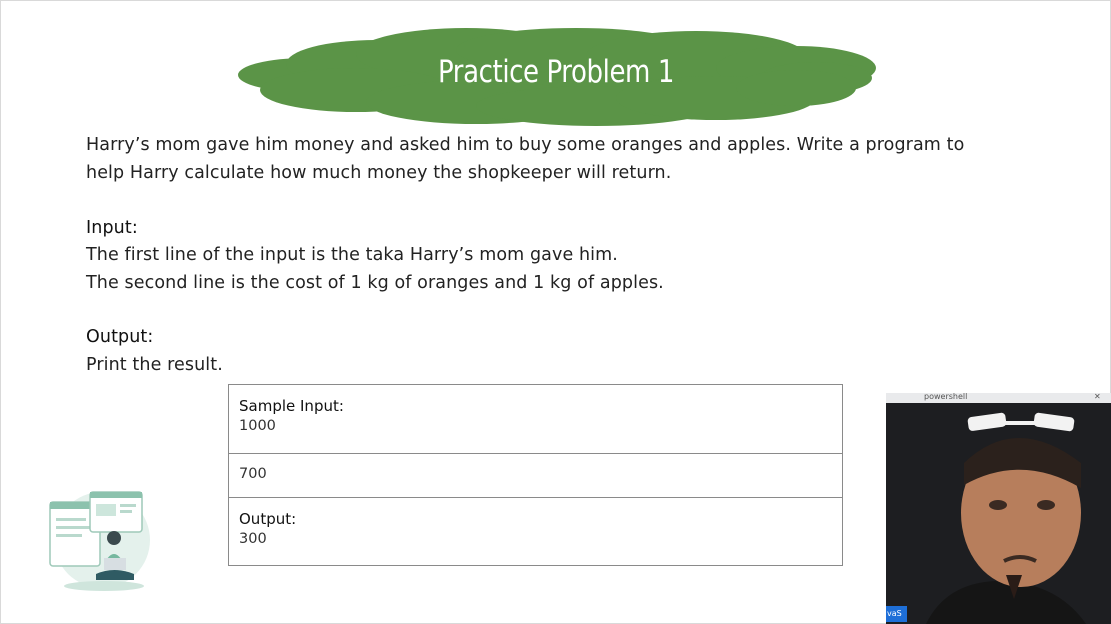 This screenshot has height=624, width=1111. I want to click on table-row: Output: 300, so click(535, 531).